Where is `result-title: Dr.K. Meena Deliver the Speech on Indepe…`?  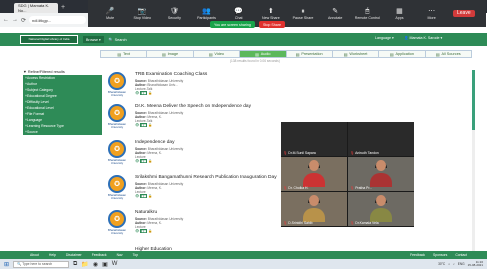
result-title: Dr.K. Meena Deliver the Speech on Indepe… is located at coordinates (193, 106).